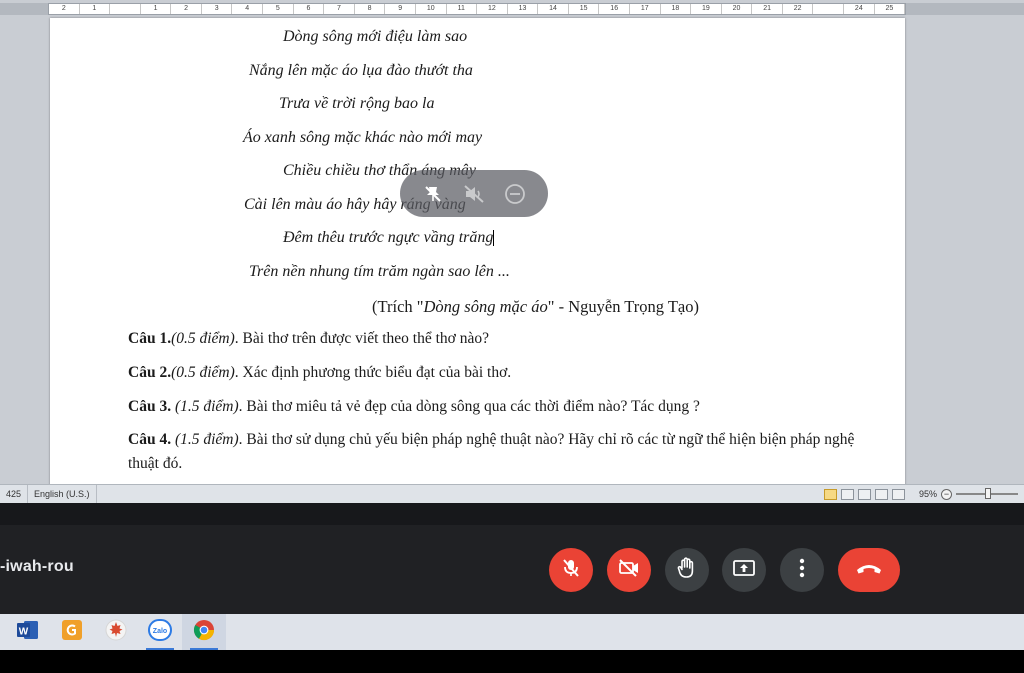 The image size is (1024, 673). I want to click on volume-off-icon, so click(474, 194).